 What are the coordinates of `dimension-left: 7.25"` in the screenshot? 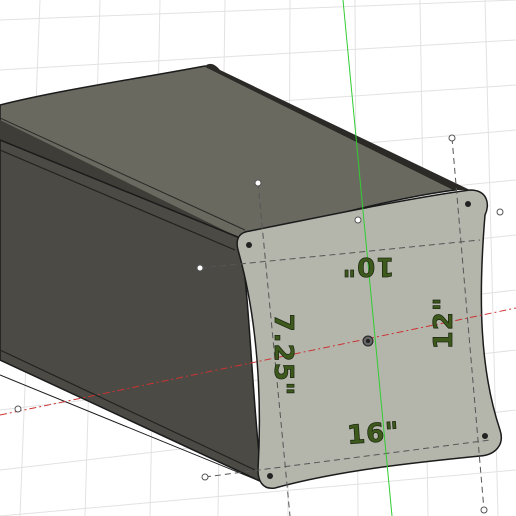 It's located at (283, 355).